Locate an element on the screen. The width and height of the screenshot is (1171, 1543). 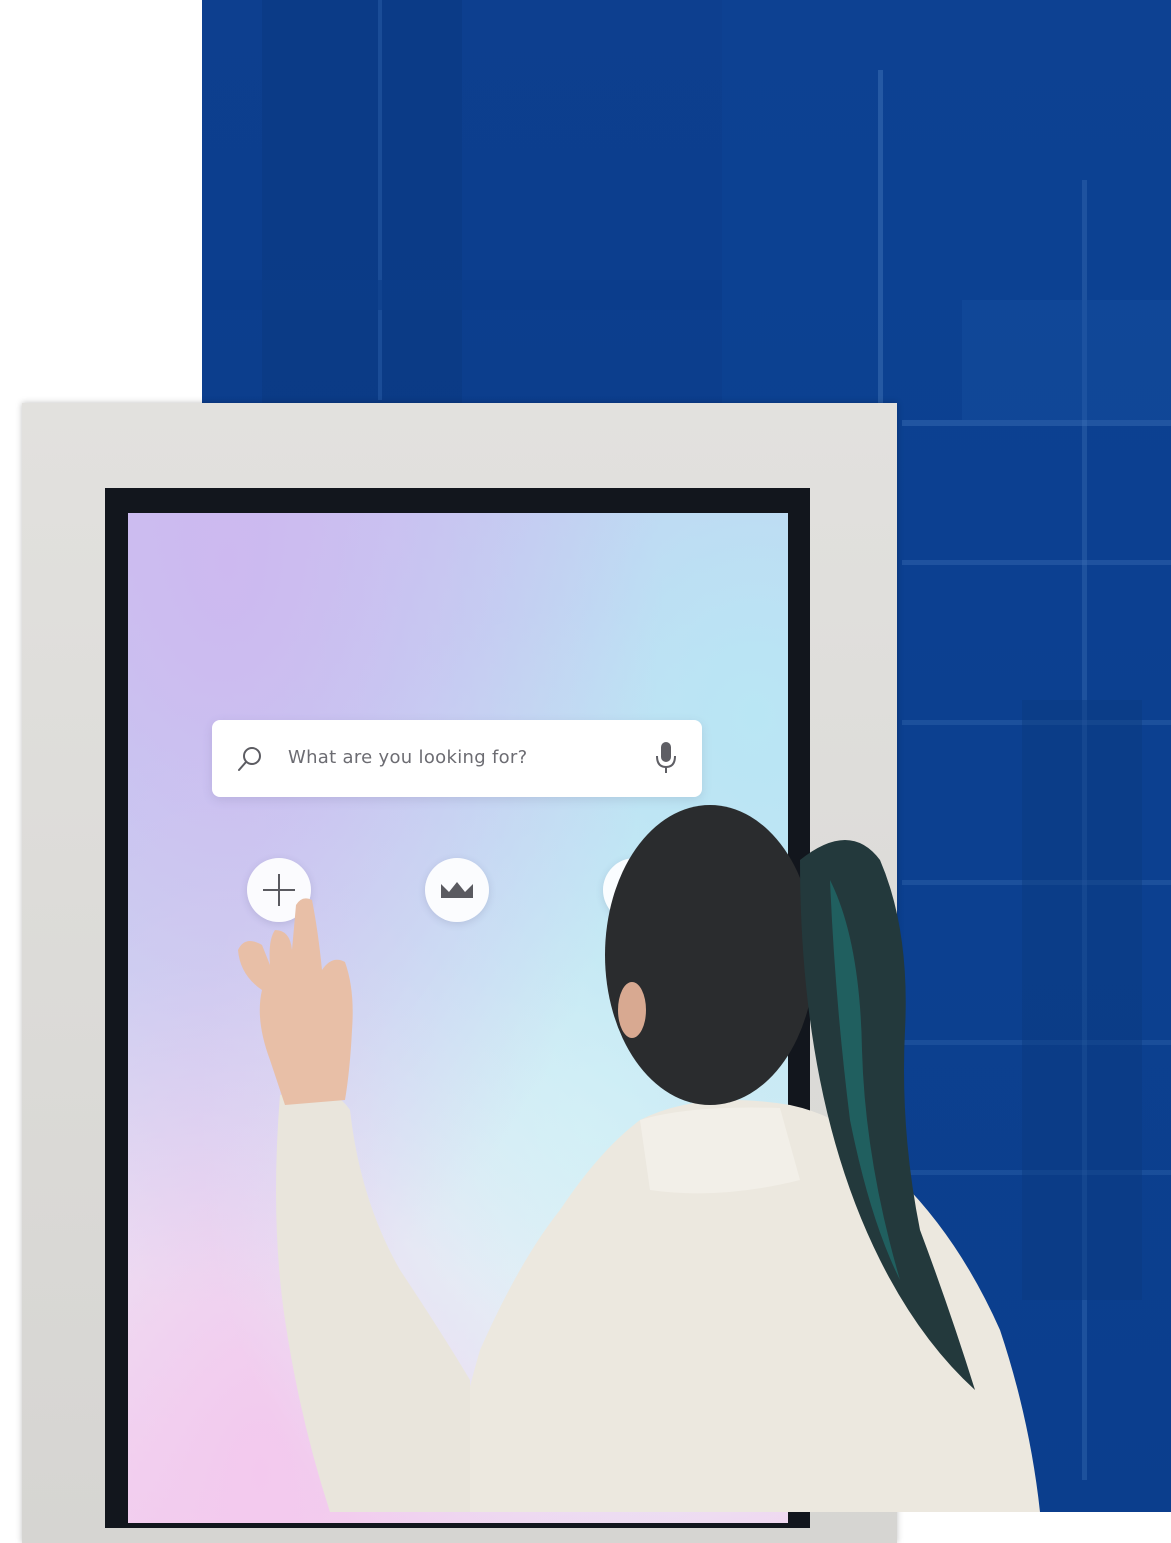
microphone-icon is located at coordinates (666, 758).